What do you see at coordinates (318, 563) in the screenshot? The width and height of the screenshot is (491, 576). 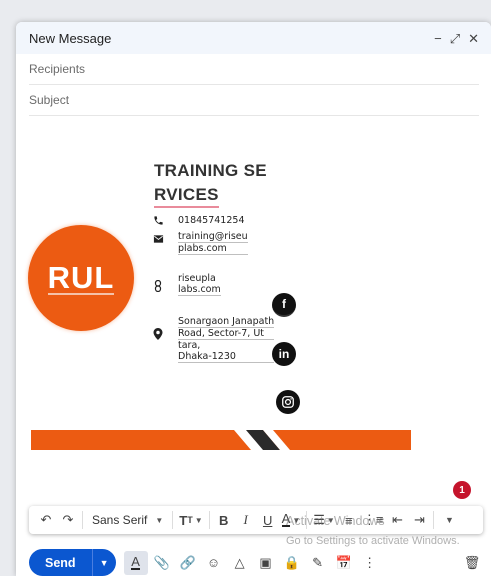 I see `signature-icon: ✎` at bounding box center [318, 563].